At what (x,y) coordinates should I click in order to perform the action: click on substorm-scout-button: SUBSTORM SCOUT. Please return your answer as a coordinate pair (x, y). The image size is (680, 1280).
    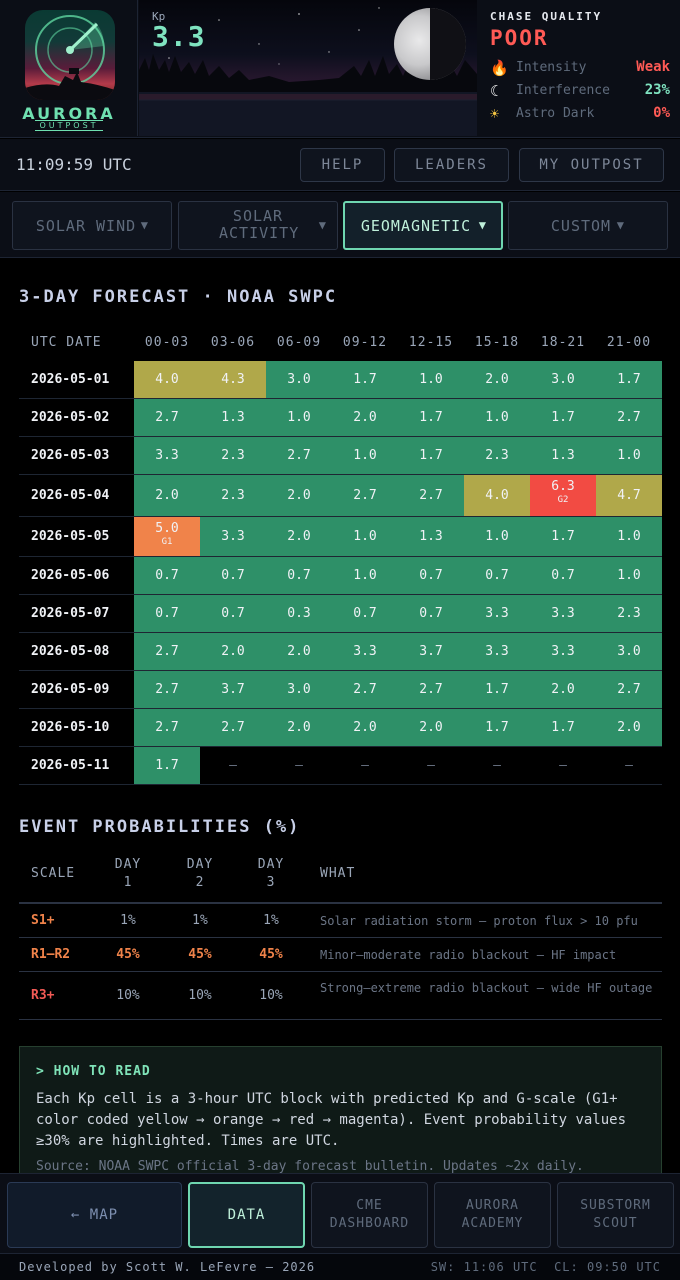
    Looking at the image, I should click on (615, 1215).